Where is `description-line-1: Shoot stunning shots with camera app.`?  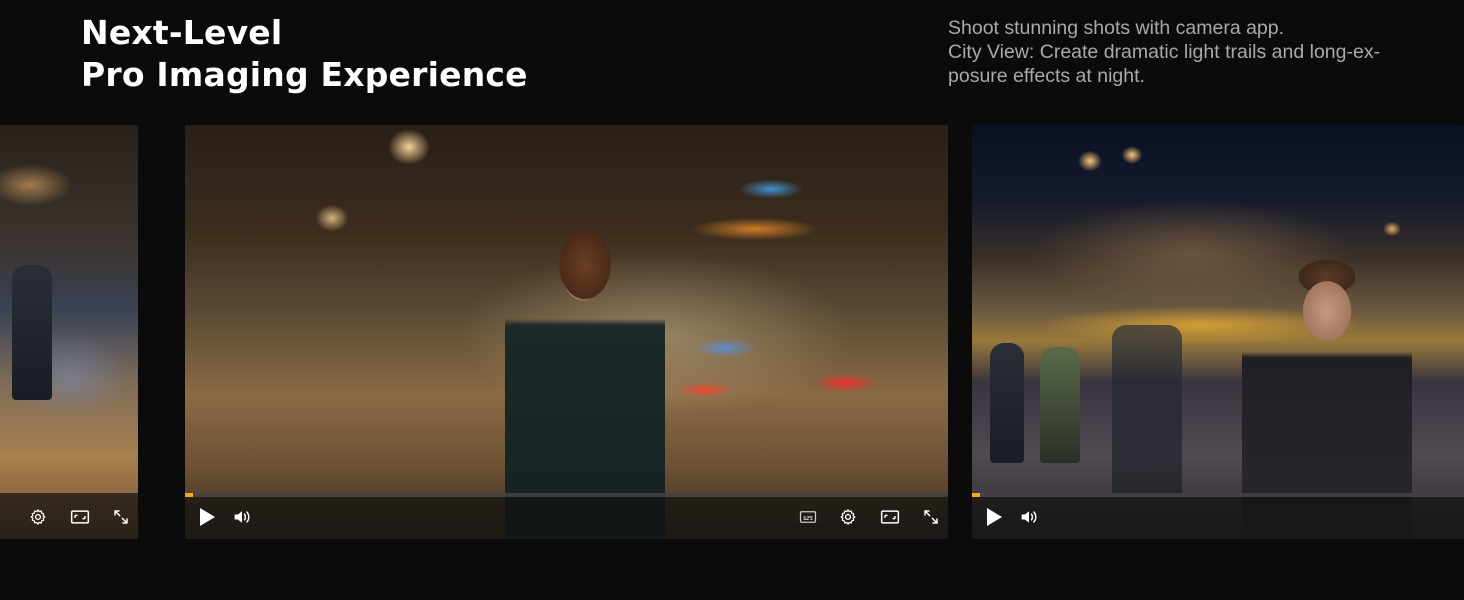 description-line-1: Shoot stunning shots with camera app. is located at coordinates (1116, 28).